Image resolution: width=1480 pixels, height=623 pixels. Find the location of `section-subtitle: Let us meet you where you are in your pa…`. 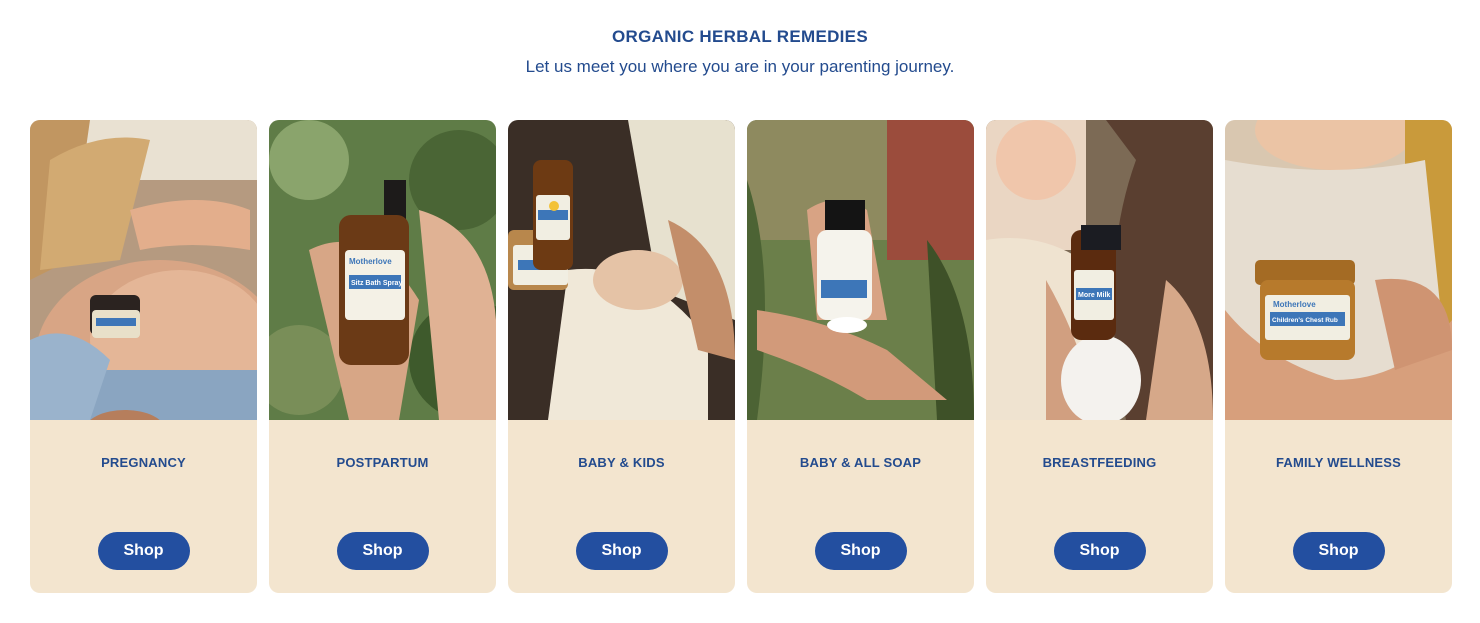

section-subtitle: Let us meet you where you are in your pa… is located at coordinates (740, 66).